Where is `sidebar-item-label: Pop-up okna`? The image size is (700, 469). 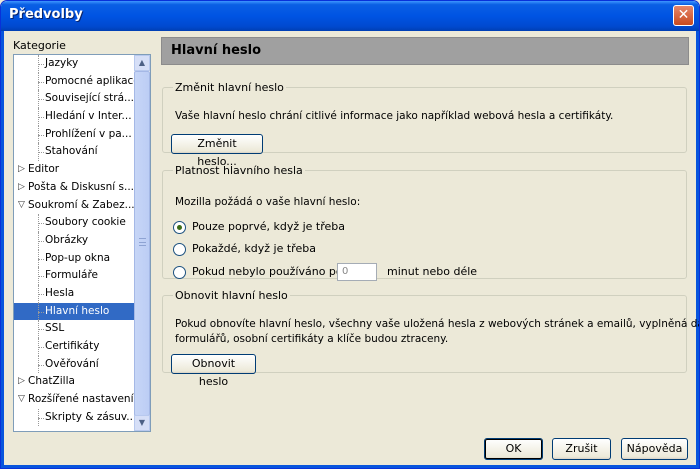
sidebar-item-label: Pop-up okna is located at coordinates (78, 257).